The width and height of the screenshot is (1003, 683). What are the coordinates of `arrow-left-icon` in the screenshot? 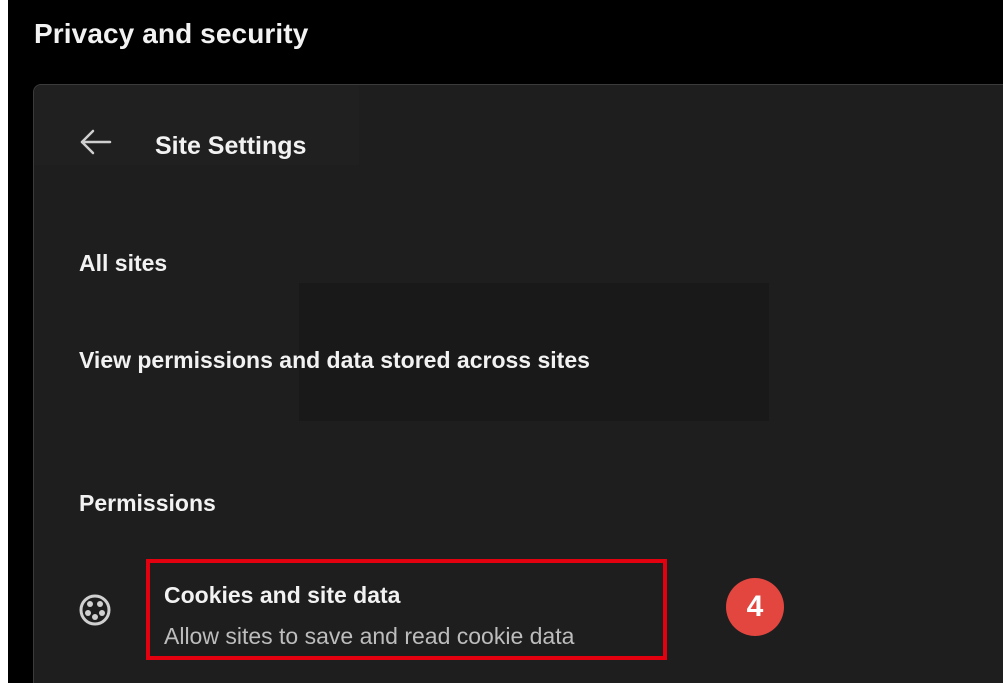 It's located at (96, 142).